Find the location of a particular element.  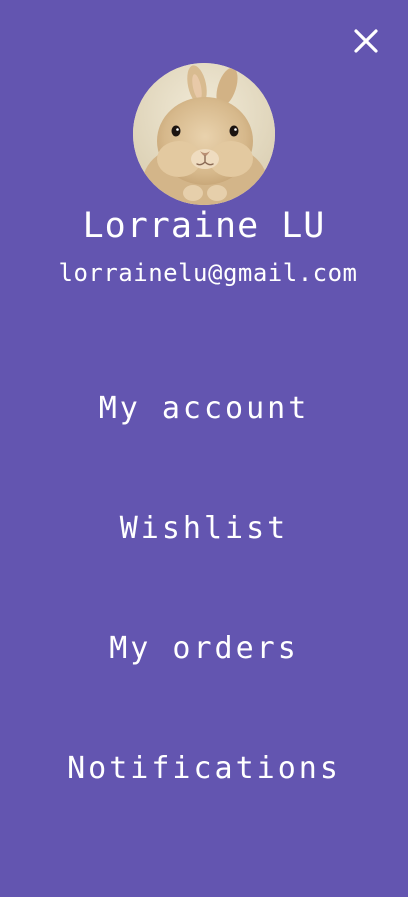

profile-email: lorrainelu@gmail.com is located at coordinates (208, 273).